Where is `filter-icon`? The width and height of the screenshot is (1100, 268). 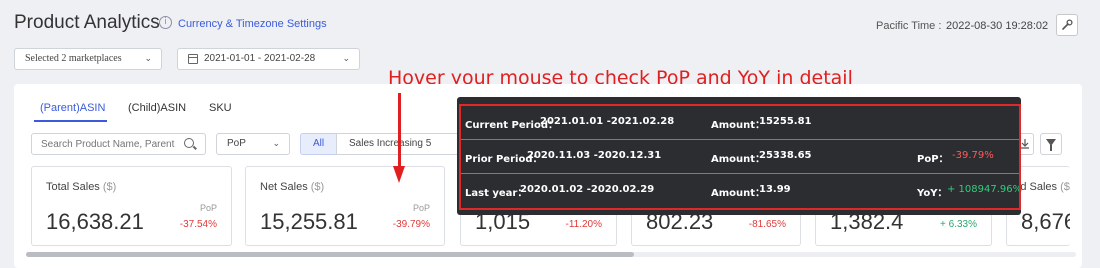 filter-icon is located at coordinates (1051, 145).